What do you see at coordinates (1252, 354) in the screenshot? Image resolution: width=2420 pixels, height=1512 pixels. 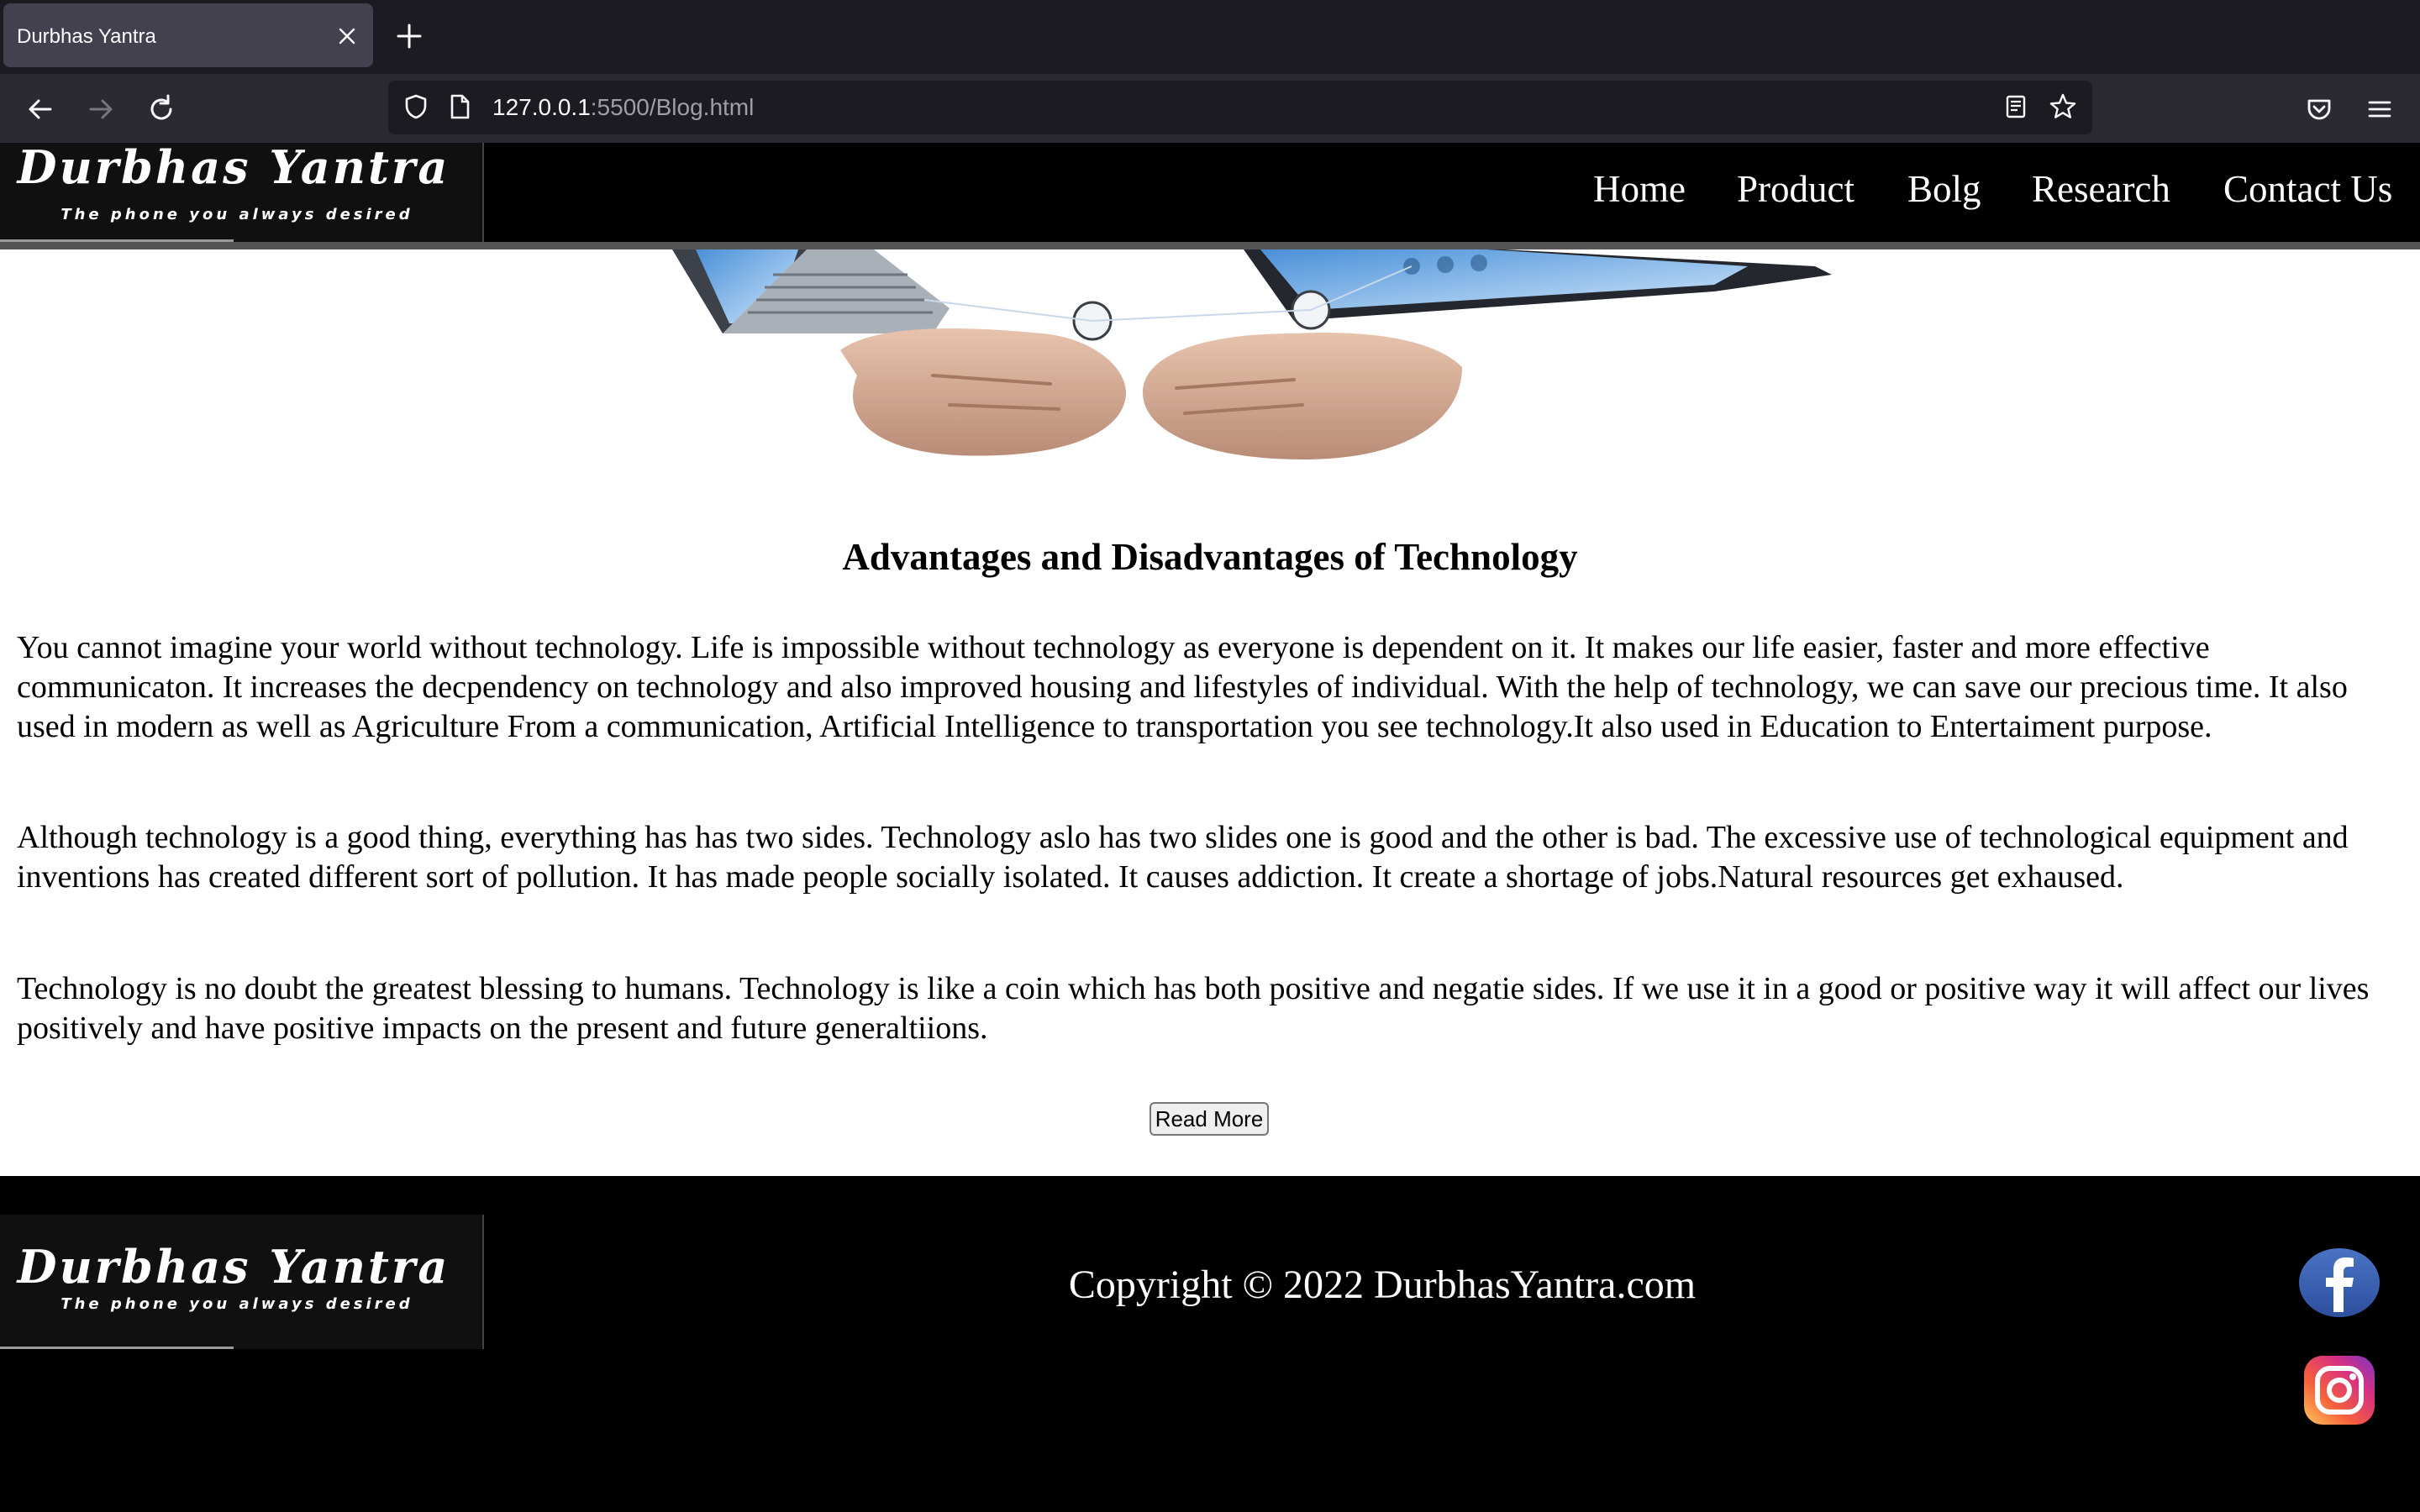 I see `hero-image` at bounding box center [1252, 354].